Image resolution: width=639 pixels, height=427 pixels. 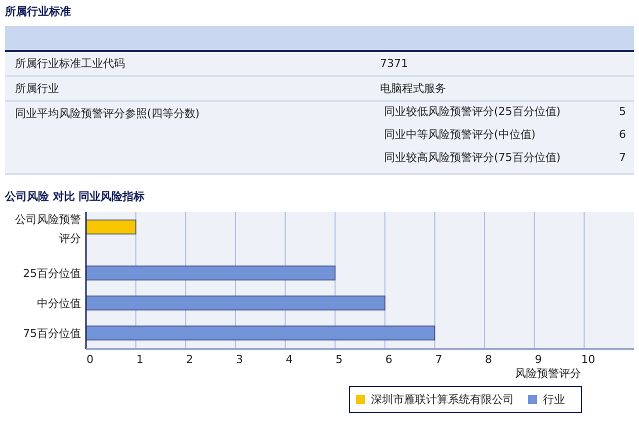 What do you see at coordinates (289, 359) in the screenshot?
I see `tick-label: 4` at bounding box center [289, 359].